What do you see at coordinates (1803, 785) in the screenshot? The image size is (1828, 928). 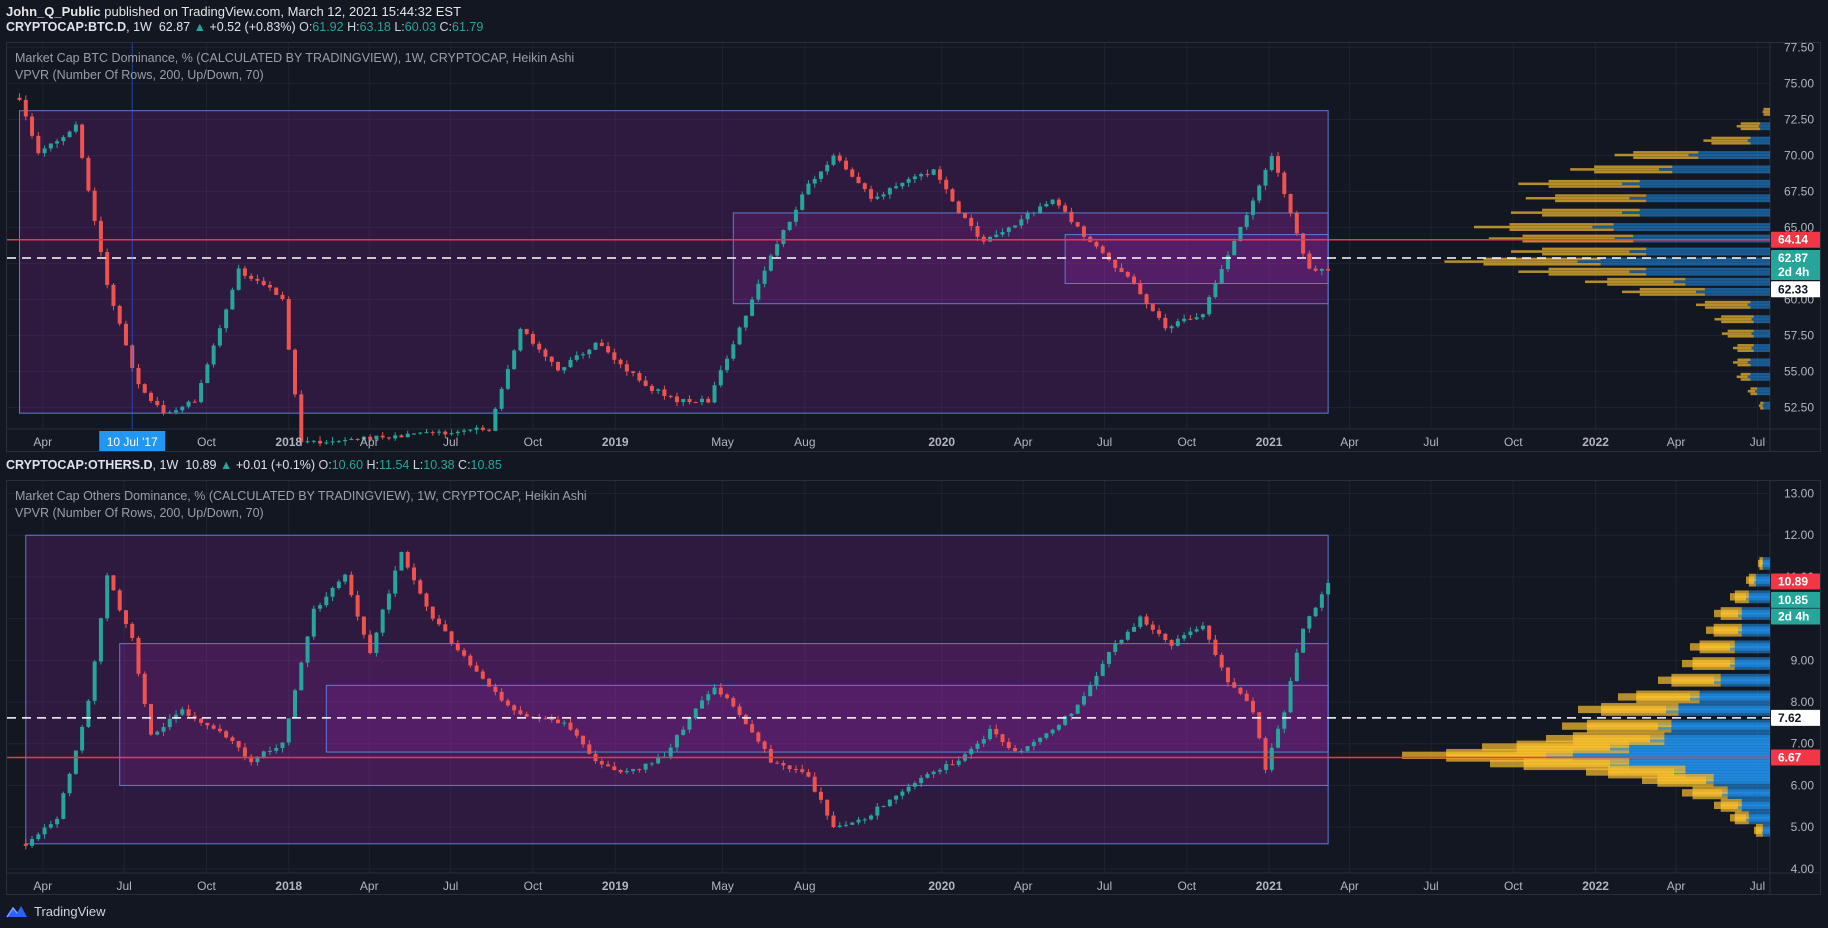 I see `y-tick-label: 6.00` at bounding box center [1803, 785].